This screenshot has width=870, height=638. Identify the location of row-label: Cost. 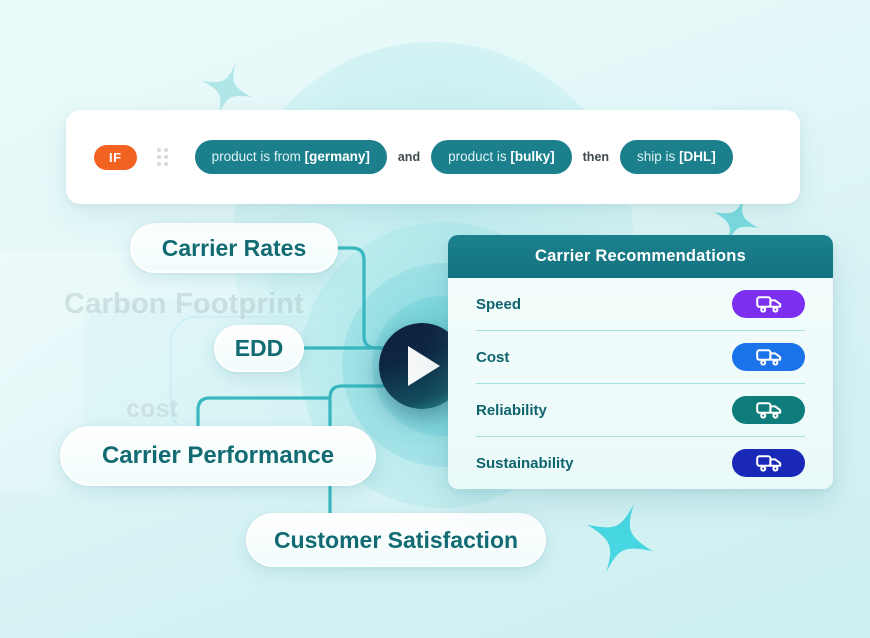
(493, 357).